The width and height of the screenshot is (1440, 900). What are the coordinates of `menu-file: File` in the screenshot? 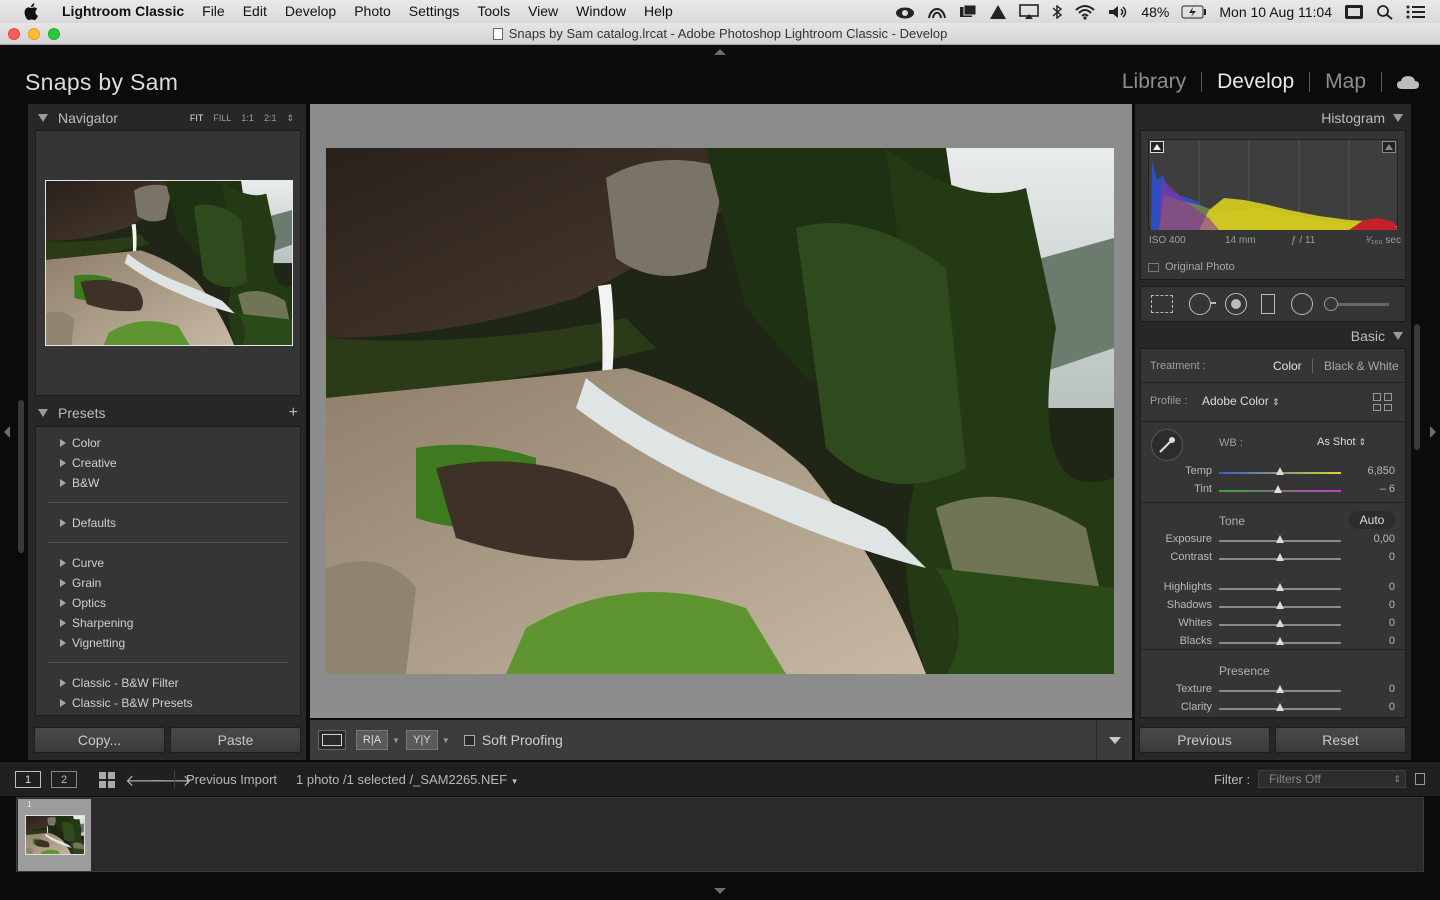 It's located at (213, 11).